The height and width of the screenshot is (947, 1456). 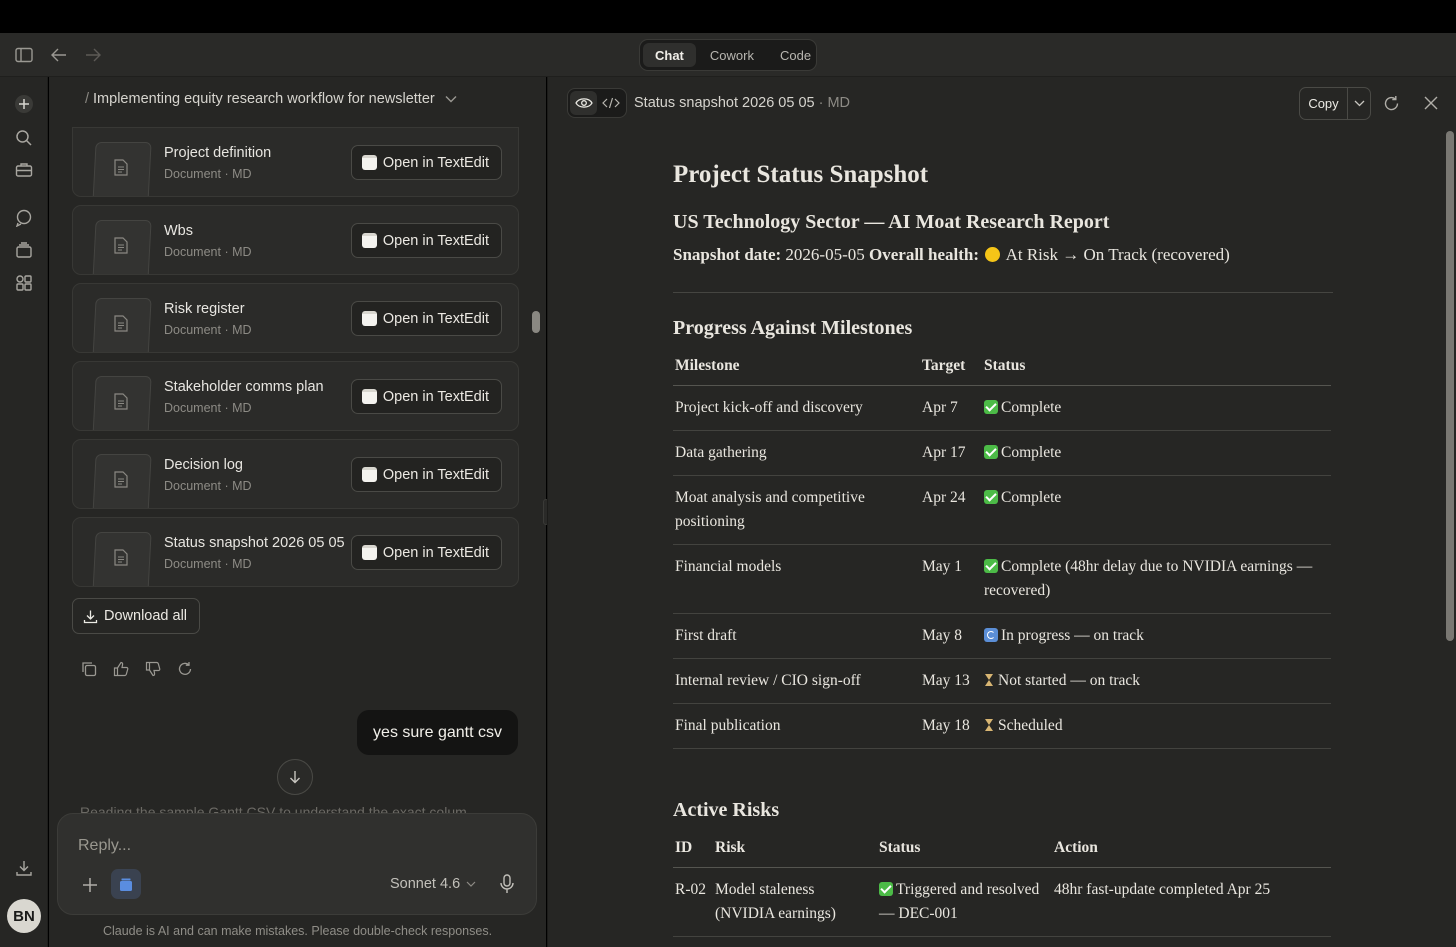 I want to click on refresh-icon, so click(x=1391, y=103).